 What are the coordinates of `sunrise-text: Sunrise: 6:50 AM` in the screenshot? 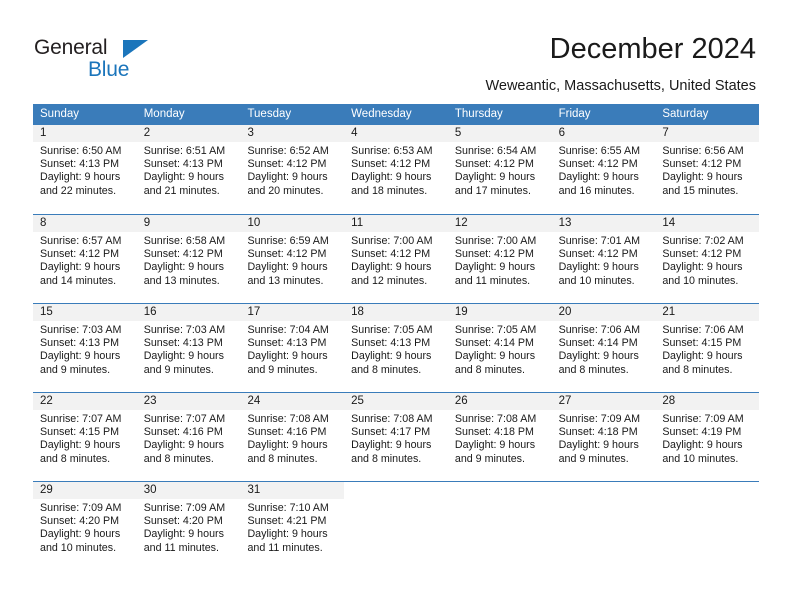 It's located at (81, 151).